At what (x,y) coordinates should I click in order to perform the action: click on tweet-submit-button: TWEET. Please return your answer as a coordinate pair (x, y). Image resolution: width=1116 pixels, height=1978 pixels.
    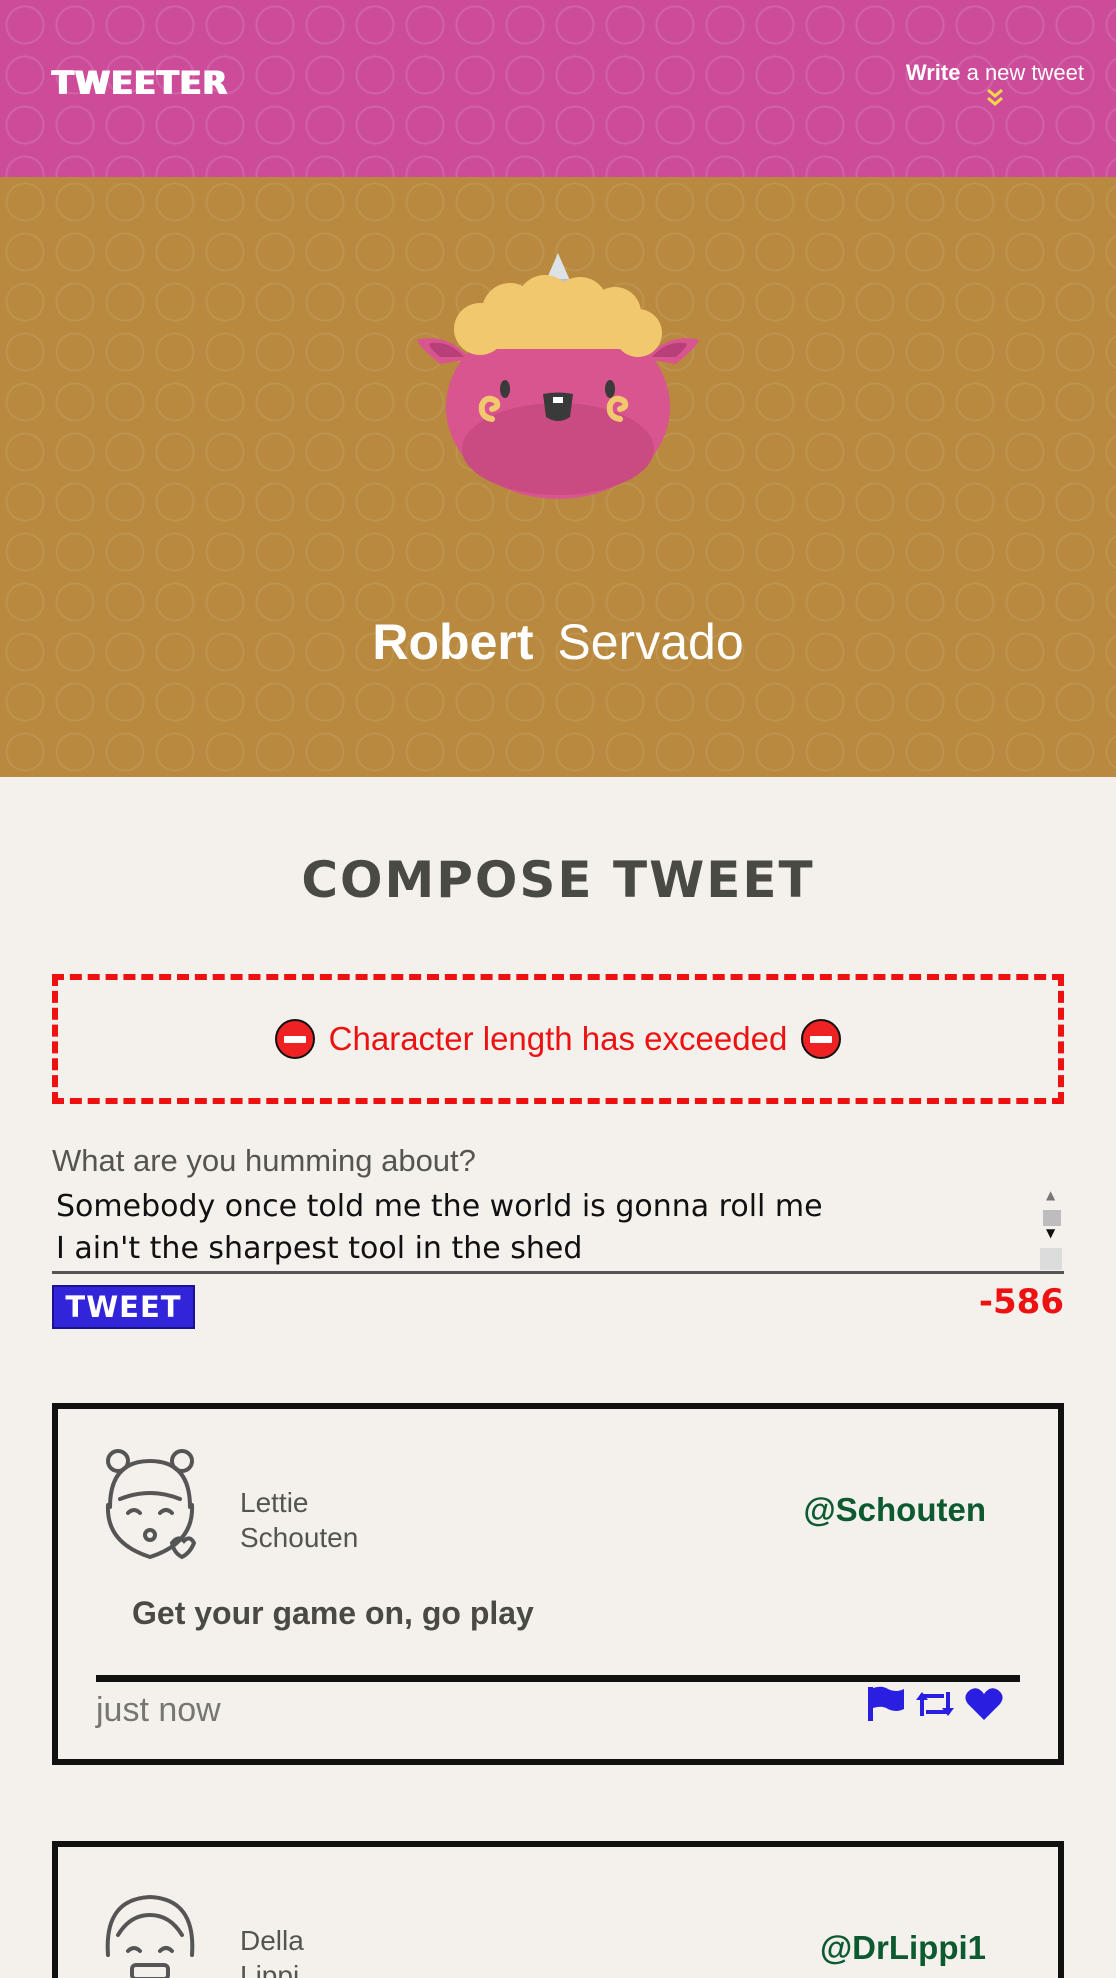
    Looking at the image, I should click on (123, 1307).